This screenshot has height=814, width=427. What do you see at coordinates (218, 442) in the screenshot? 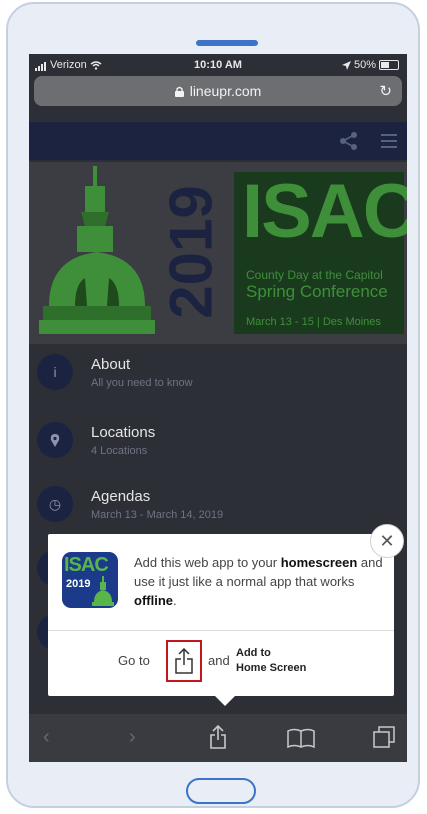
I see `list-item-locations: Locations 4 Locations` at bounding box center [218, 442].